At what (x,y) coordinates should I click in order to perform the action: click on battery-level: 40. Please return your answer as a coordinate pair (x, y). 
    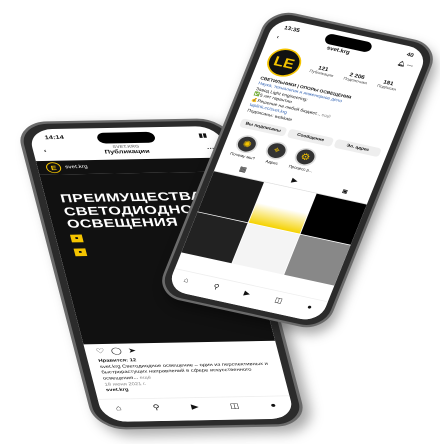
    Looking at the image, I should click on (410, 55).